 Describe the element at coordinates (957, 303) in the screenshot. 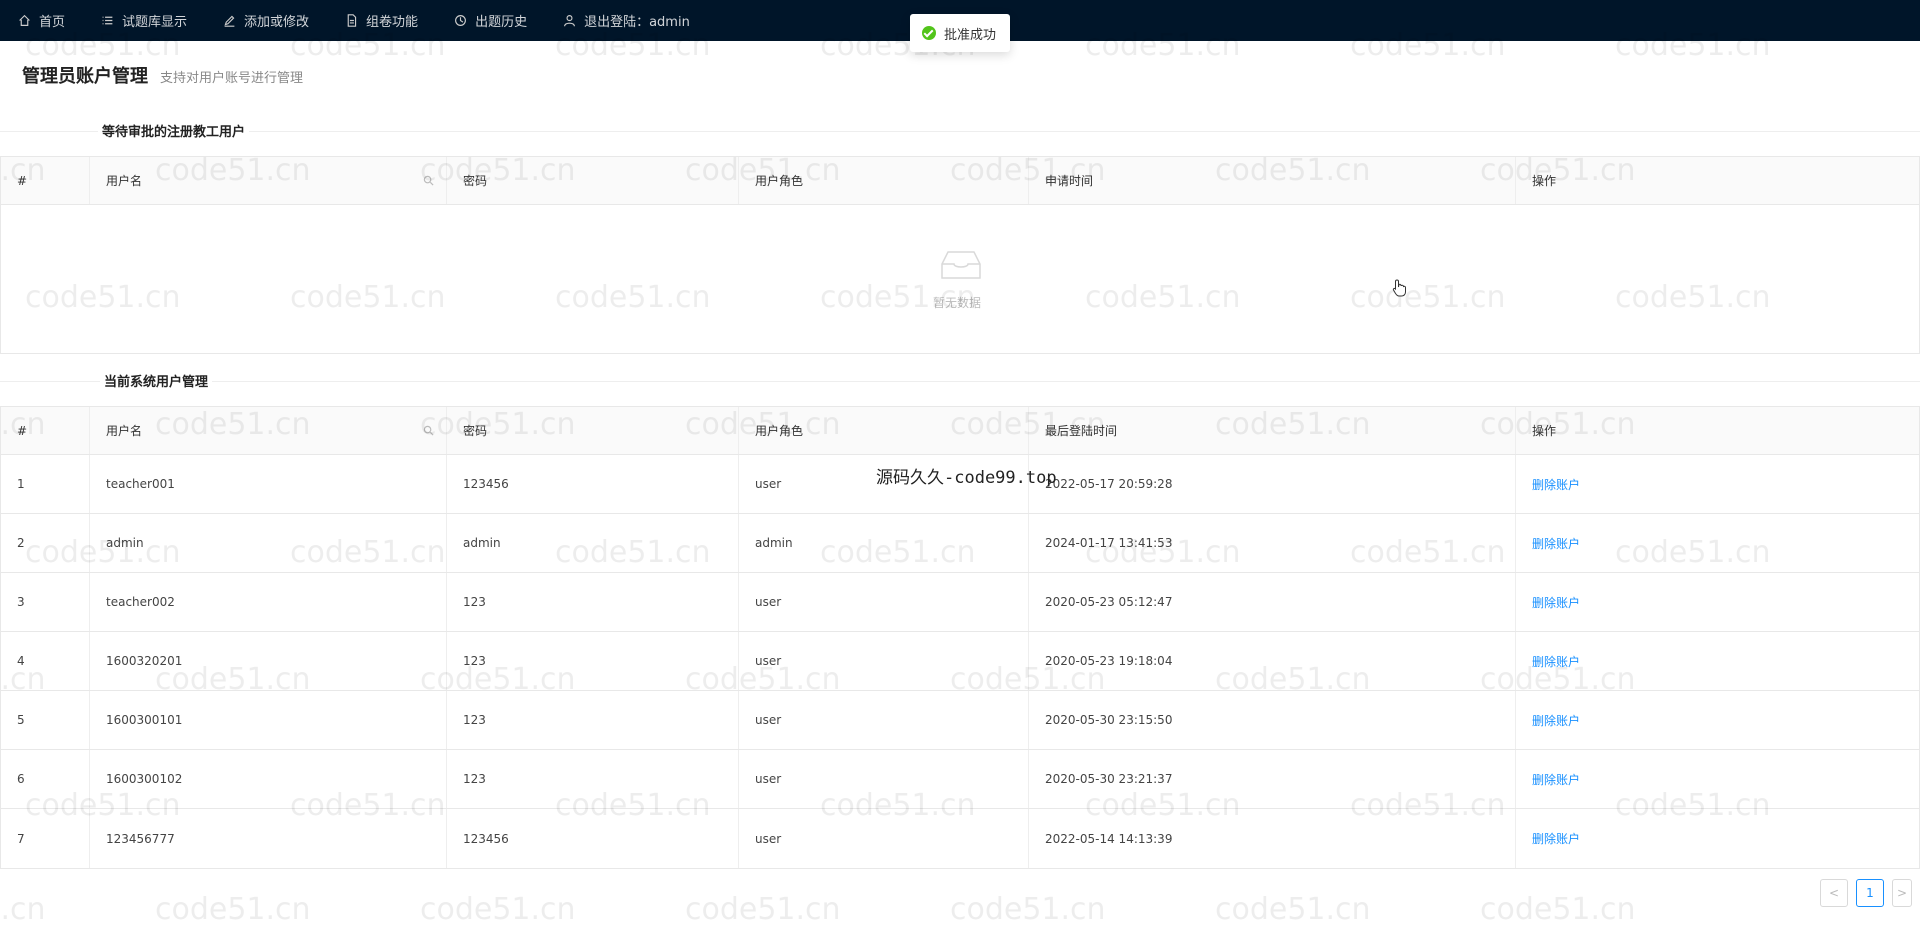

I see `empty-text: 暂无数据` at that location.